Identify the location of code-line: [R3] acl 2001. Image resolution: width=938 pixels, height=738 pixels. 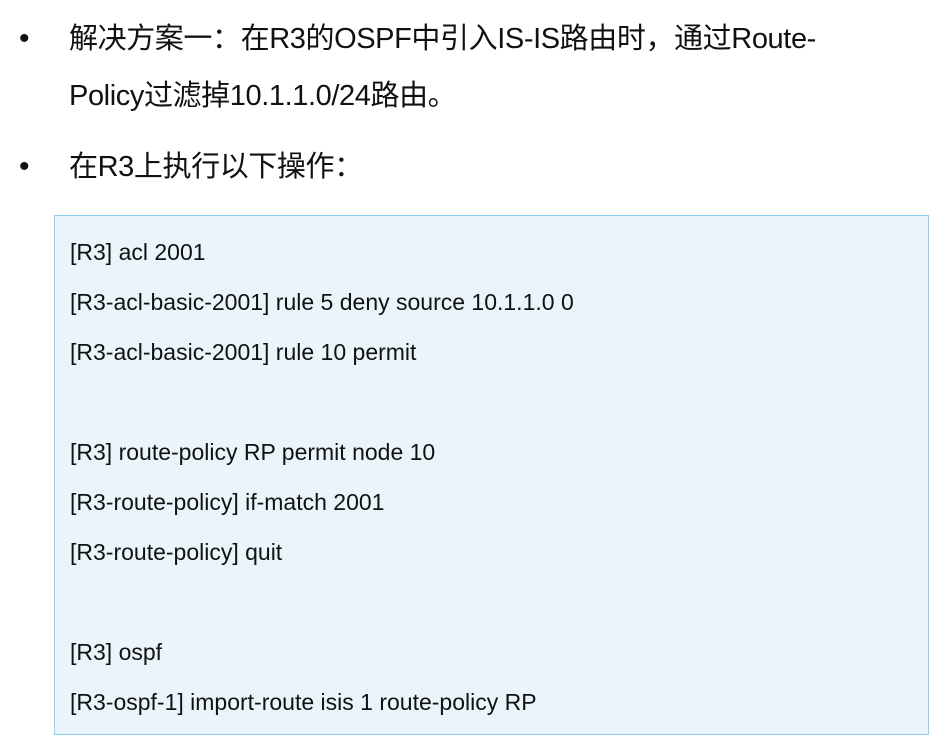
(138, 252).